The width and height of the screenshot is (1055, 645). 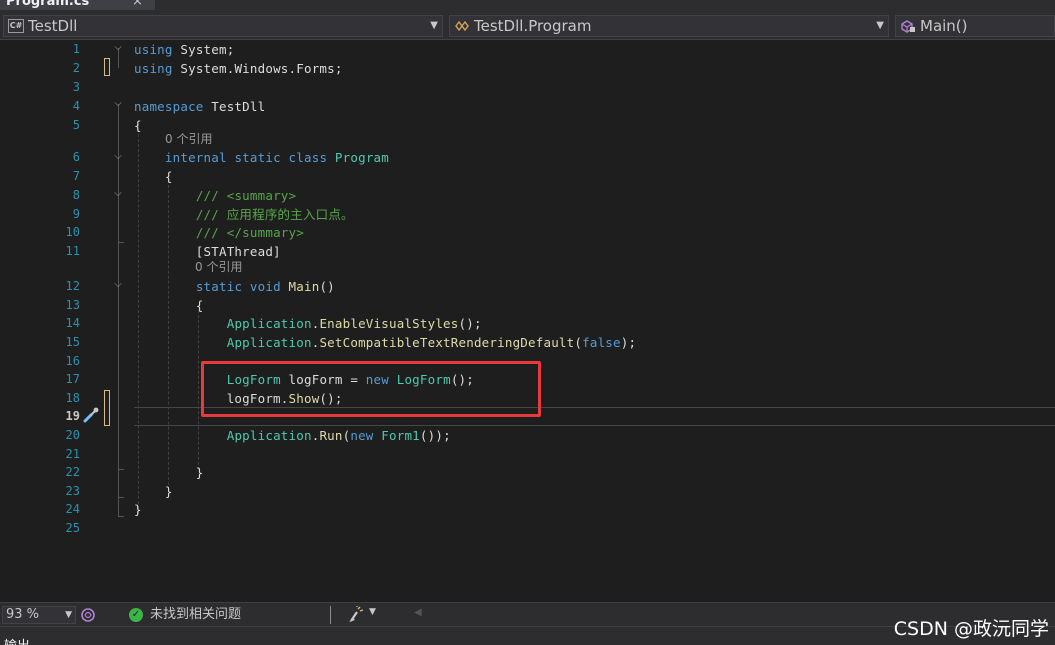 What do you see at coordinates (527, 157) in the screenshot?
I see `code-line: 6 internal static class Program` at bounding box center [527, 157].